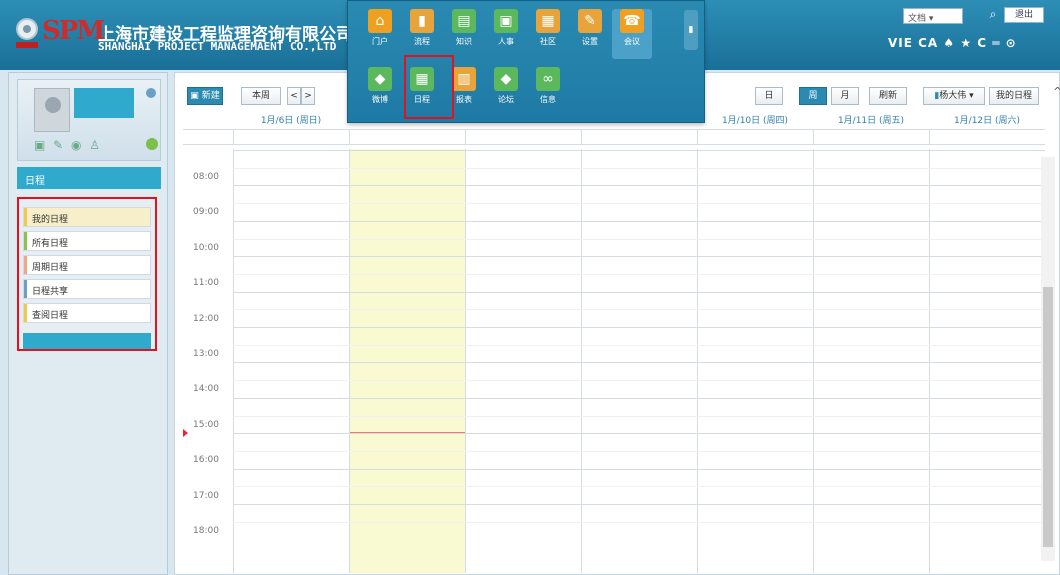 Image resolution: width=1060 pixels, height=575 pixels. I want to click on outer-scroll-up-icon: ^, so click(1056, 91).